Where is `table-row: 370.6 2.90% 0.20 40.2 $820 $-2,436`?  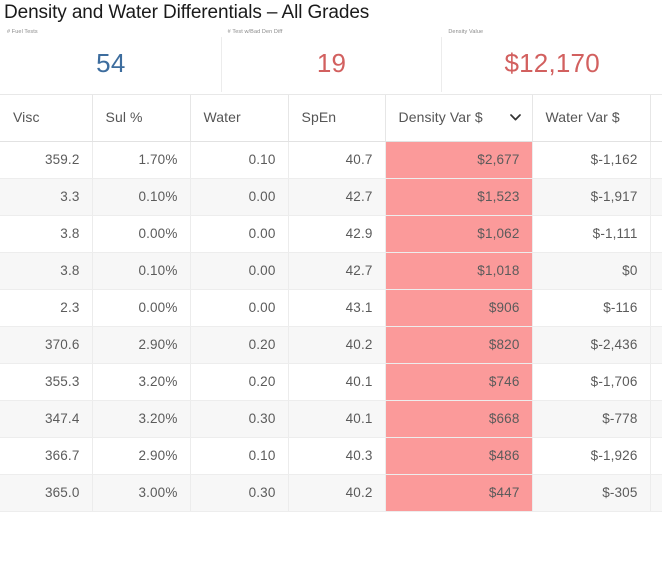
table-row: 370.6 2.90% 0.20 40.2 $820 $-2,436 is located at coordinates (331, 345).